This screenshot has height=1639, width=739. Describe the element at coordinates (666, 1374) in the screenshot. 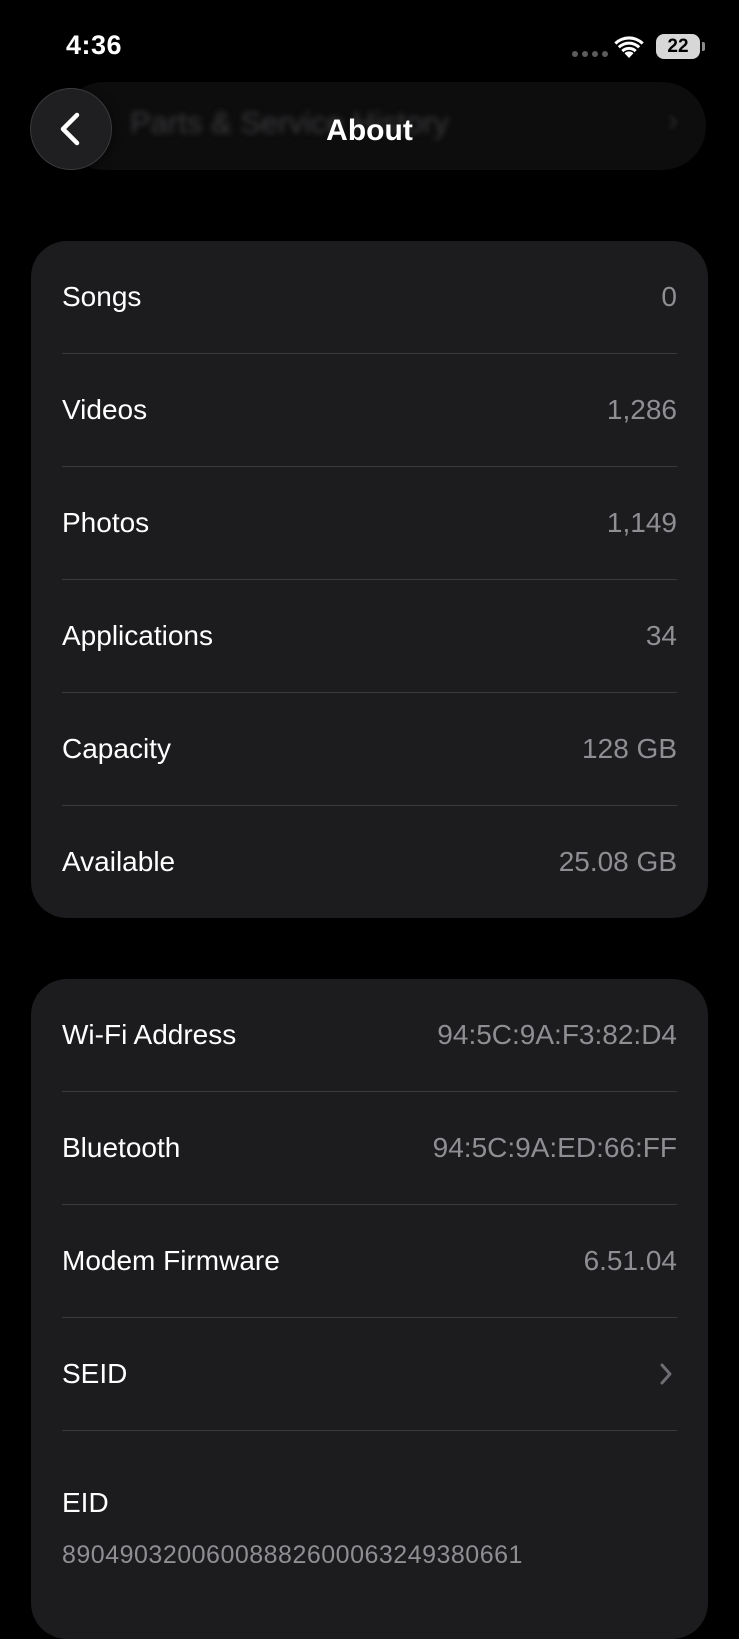

I see `chevron-right-icon` at that location.